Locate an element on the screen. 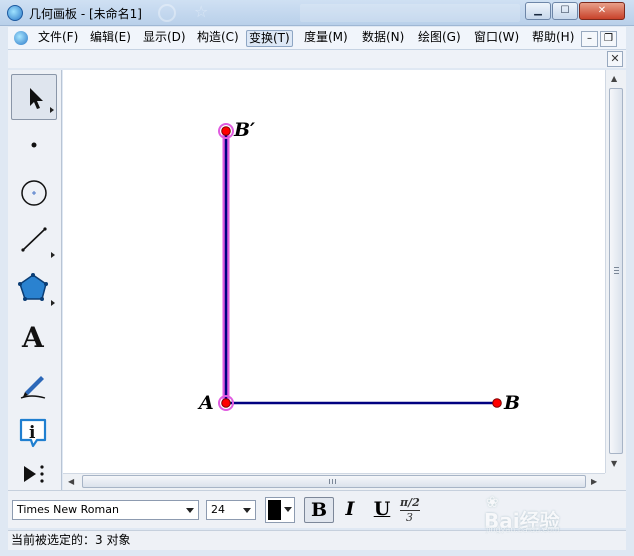 The height and width of the screenshot is (556, 634). information-tool-glyph: i is located at coordinates (32, 433).